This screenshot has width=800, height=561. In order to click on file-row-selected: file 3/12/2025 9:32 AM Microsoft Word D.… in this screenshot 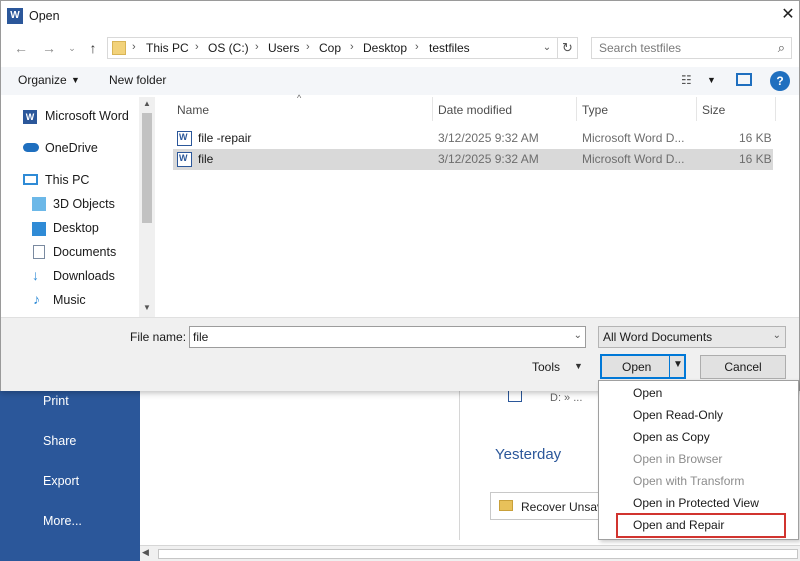, I will do `click(473, 159)`.